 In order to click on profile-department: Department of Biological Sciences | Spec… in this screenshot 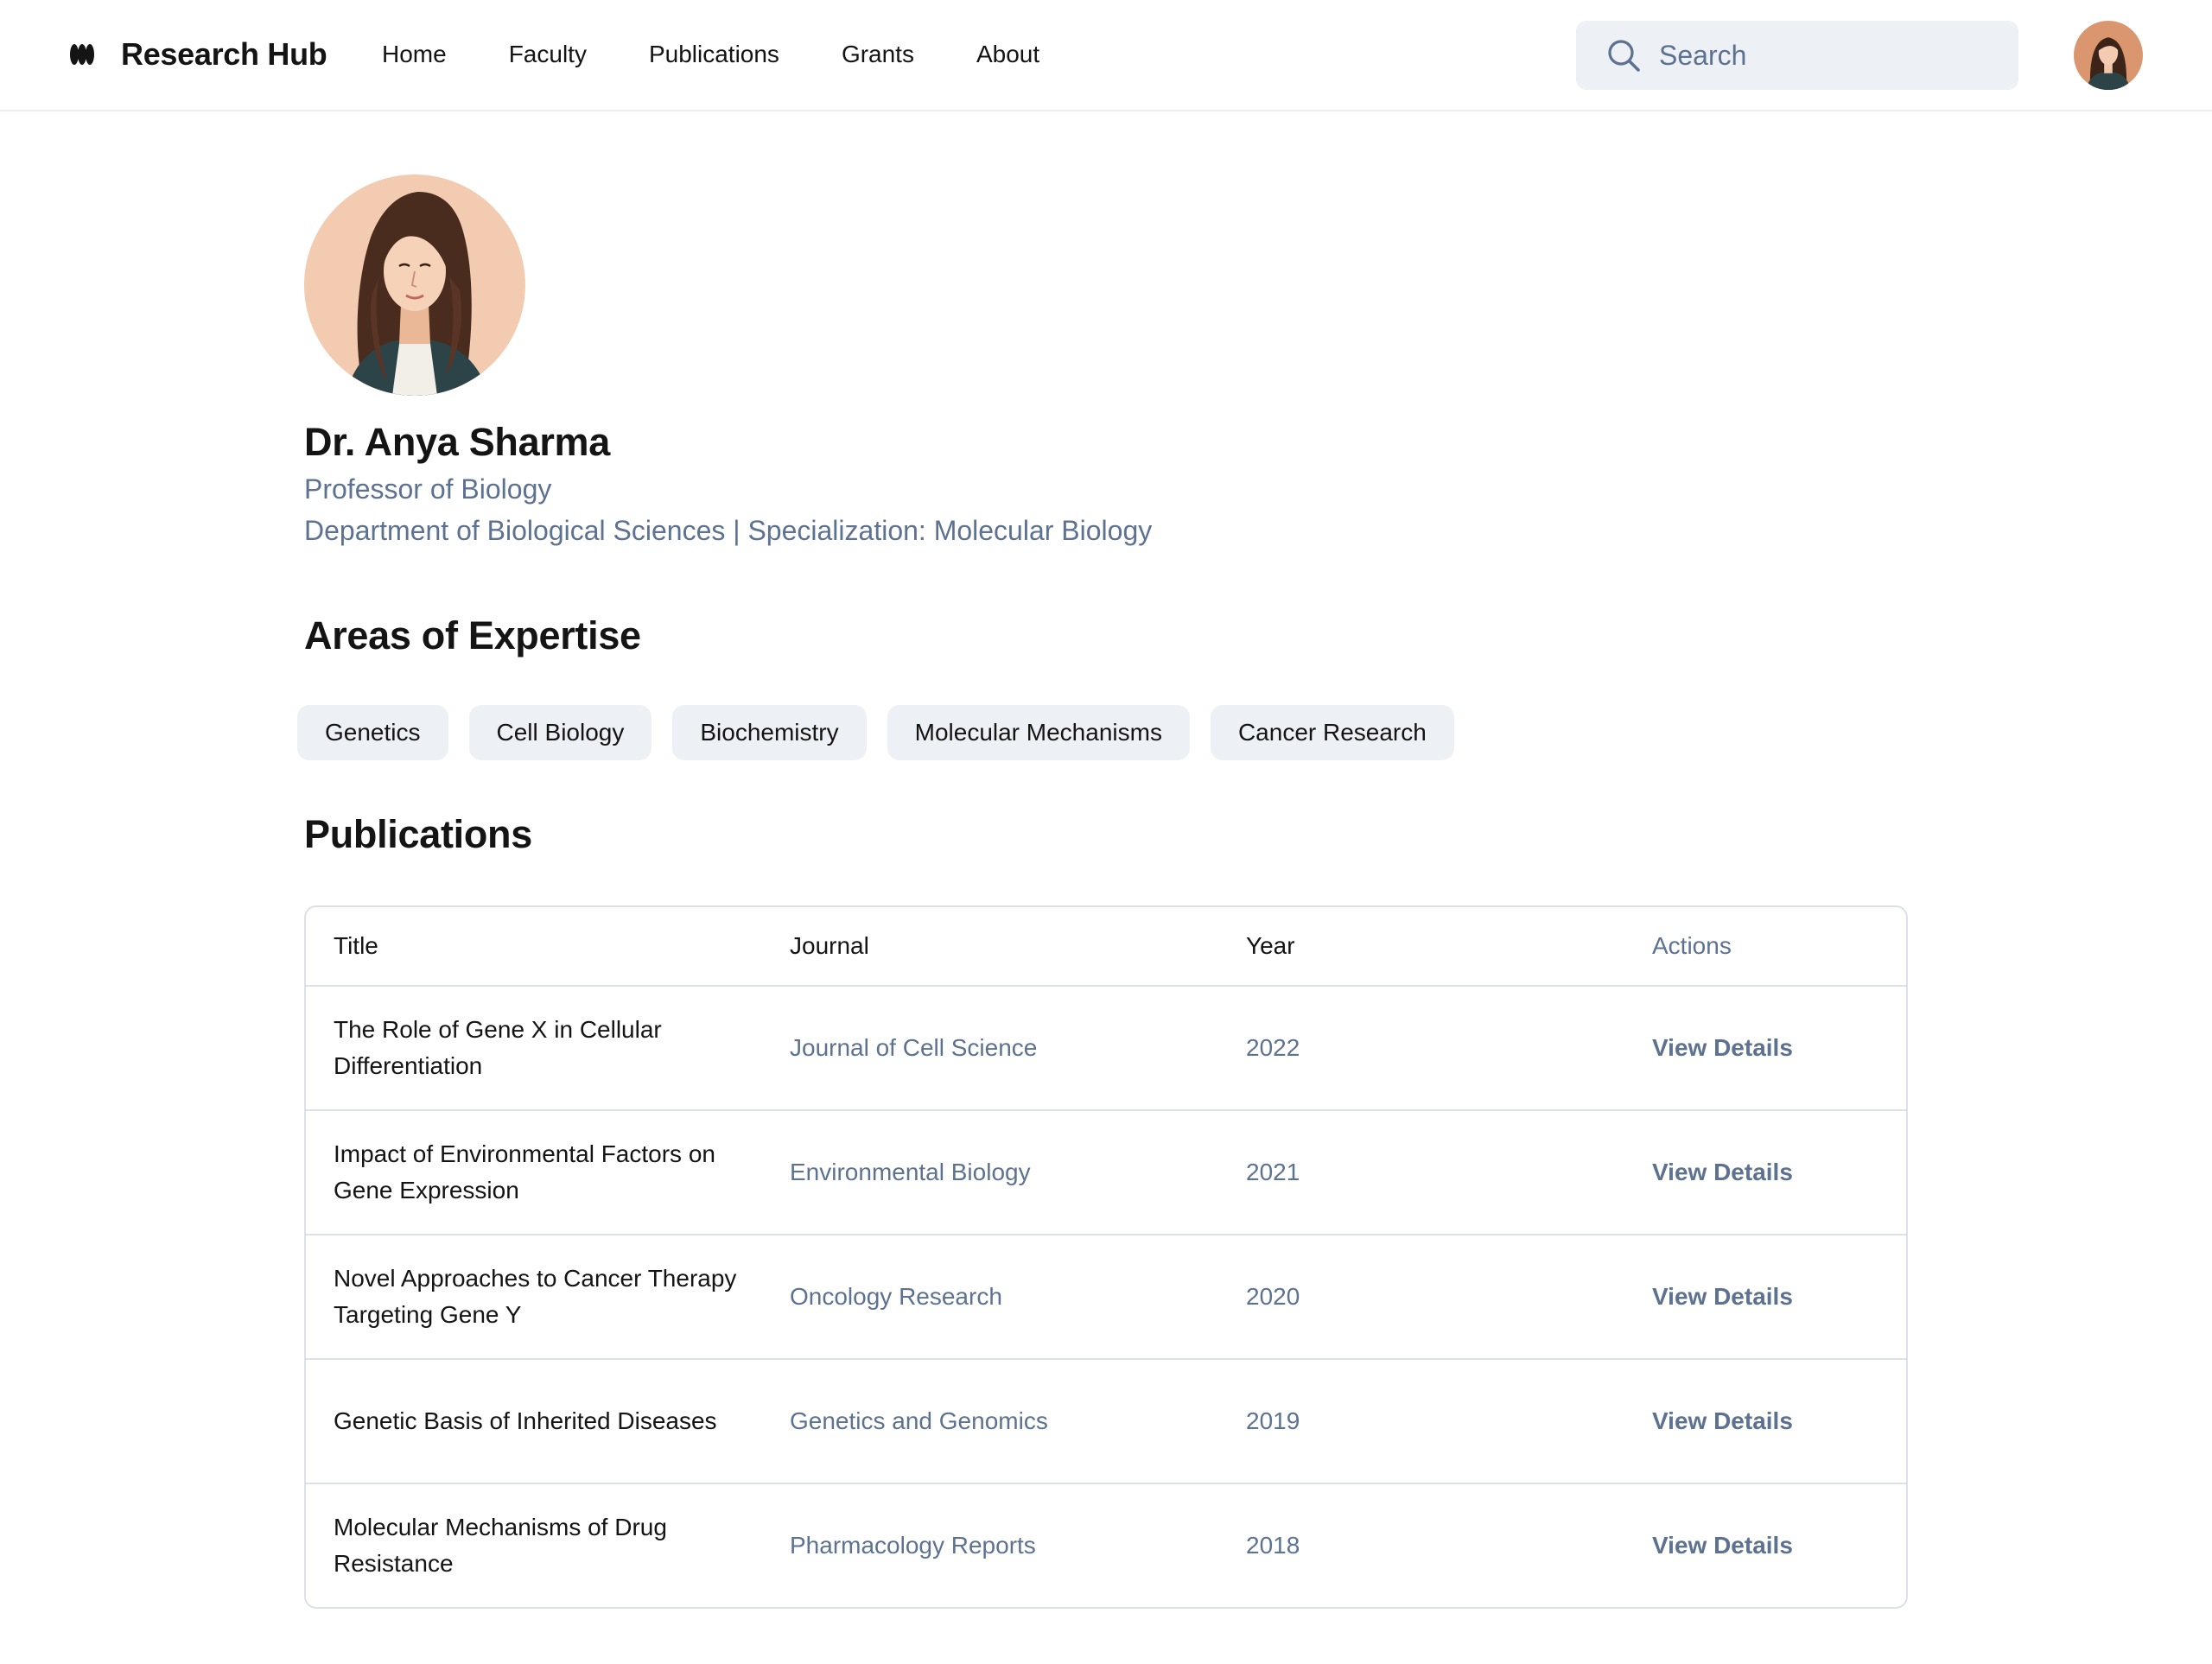, I will do `click(728, 530)`.